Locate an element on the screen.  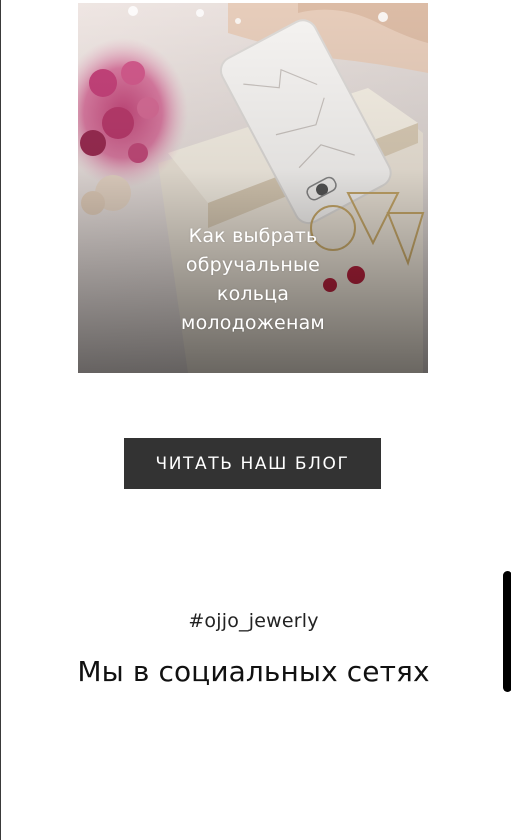
blog-post-title-line: молодоженам is located at coordinates (253, 323).